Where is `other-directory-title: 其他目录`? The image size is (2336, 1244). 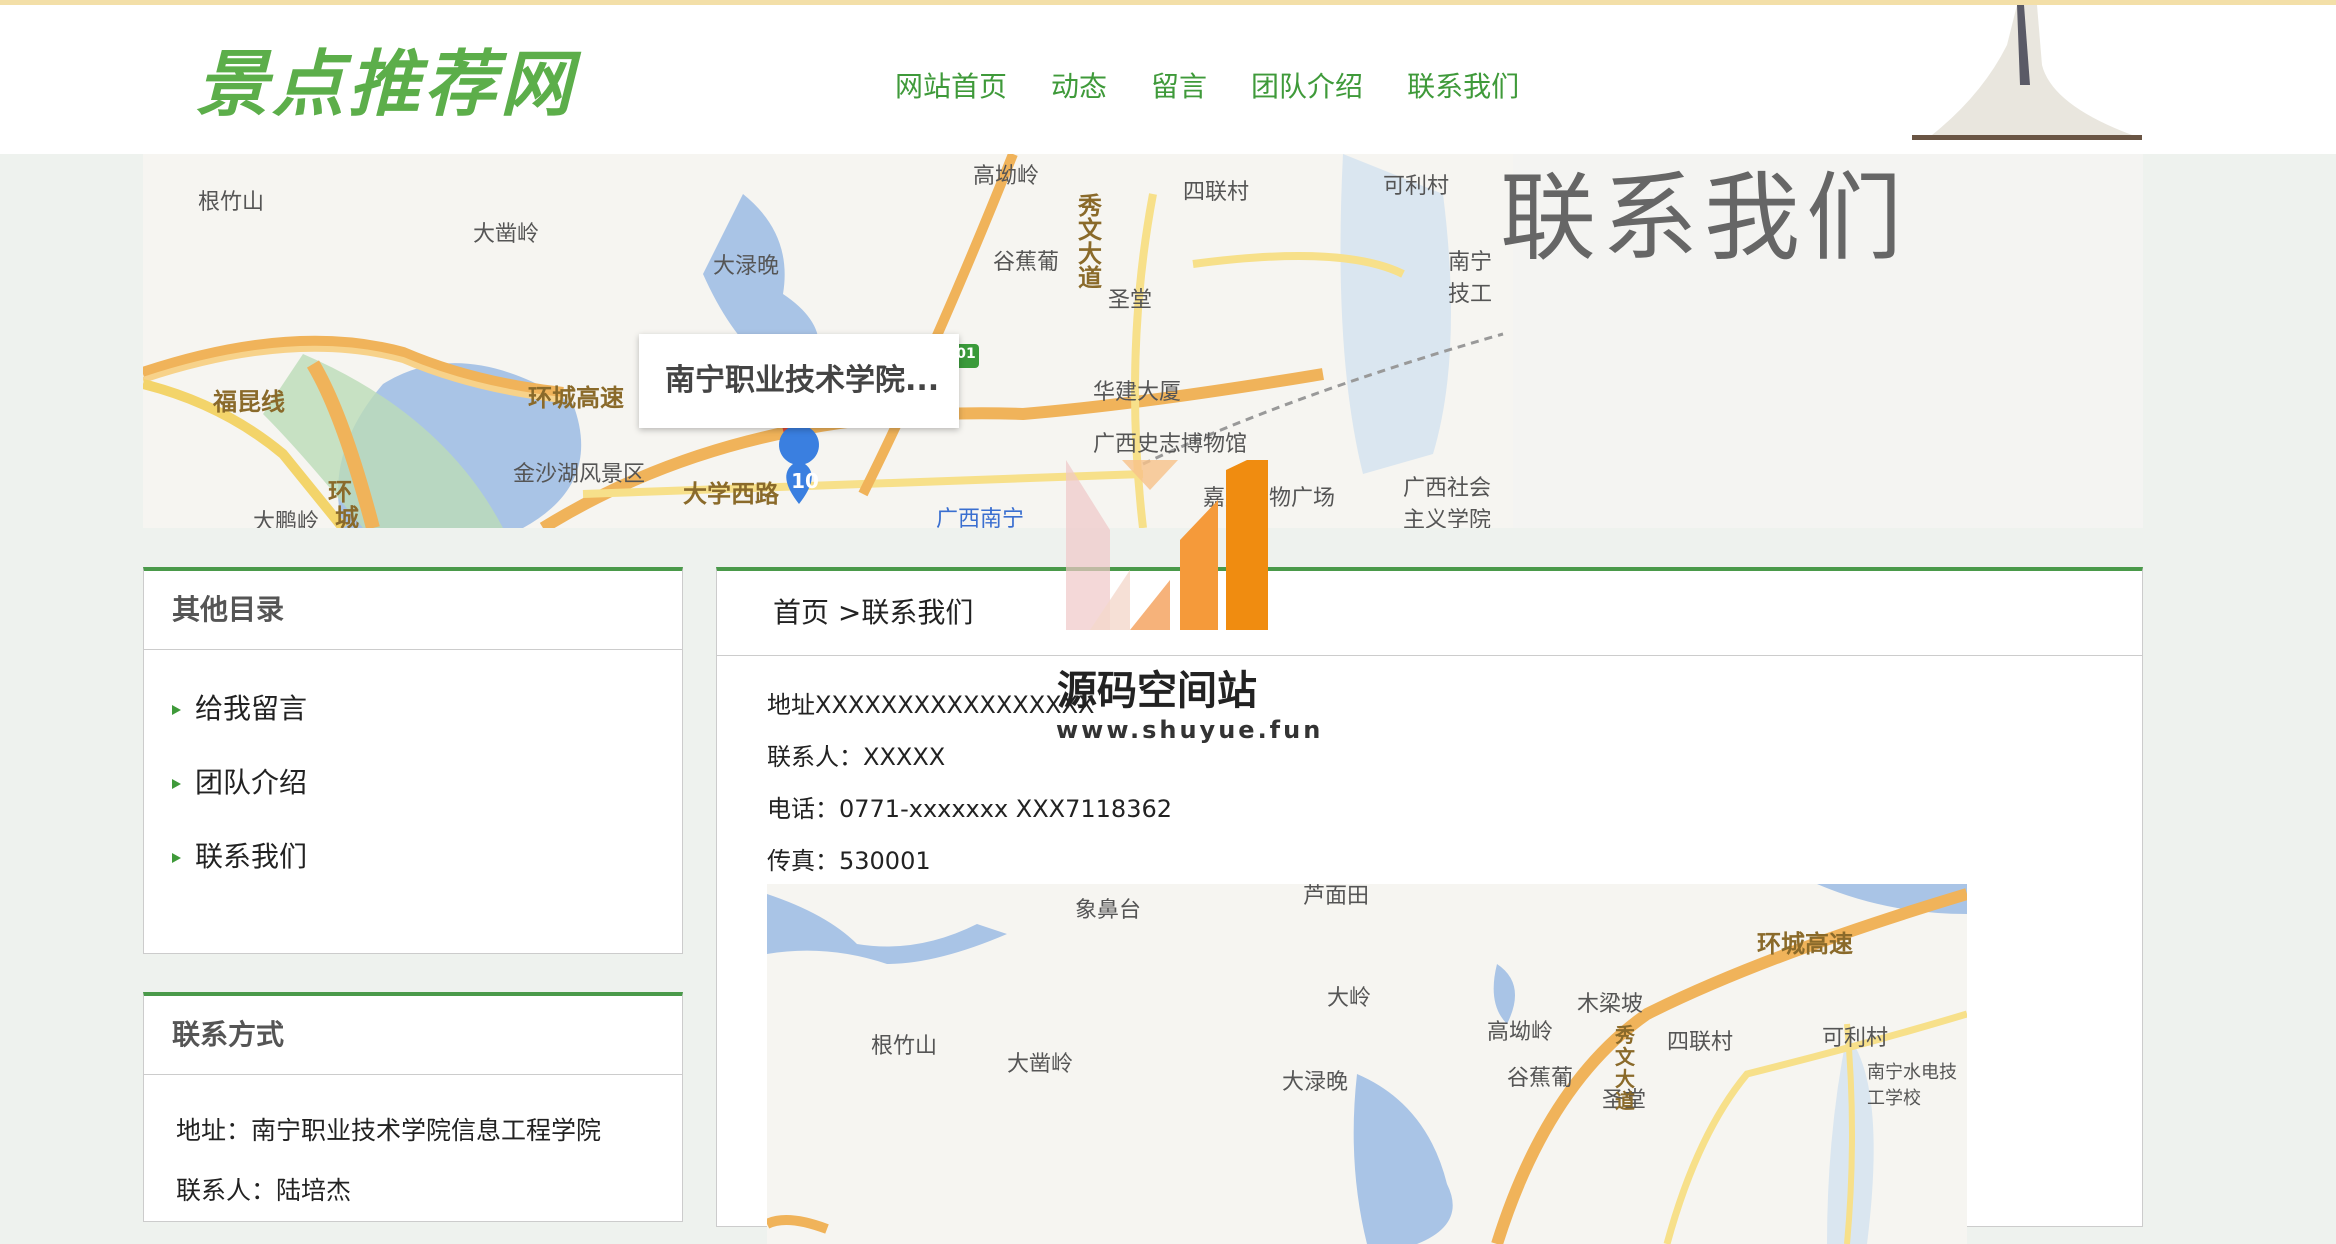 other-directory-title: 其他目录 is located at coordinates (413, 610).